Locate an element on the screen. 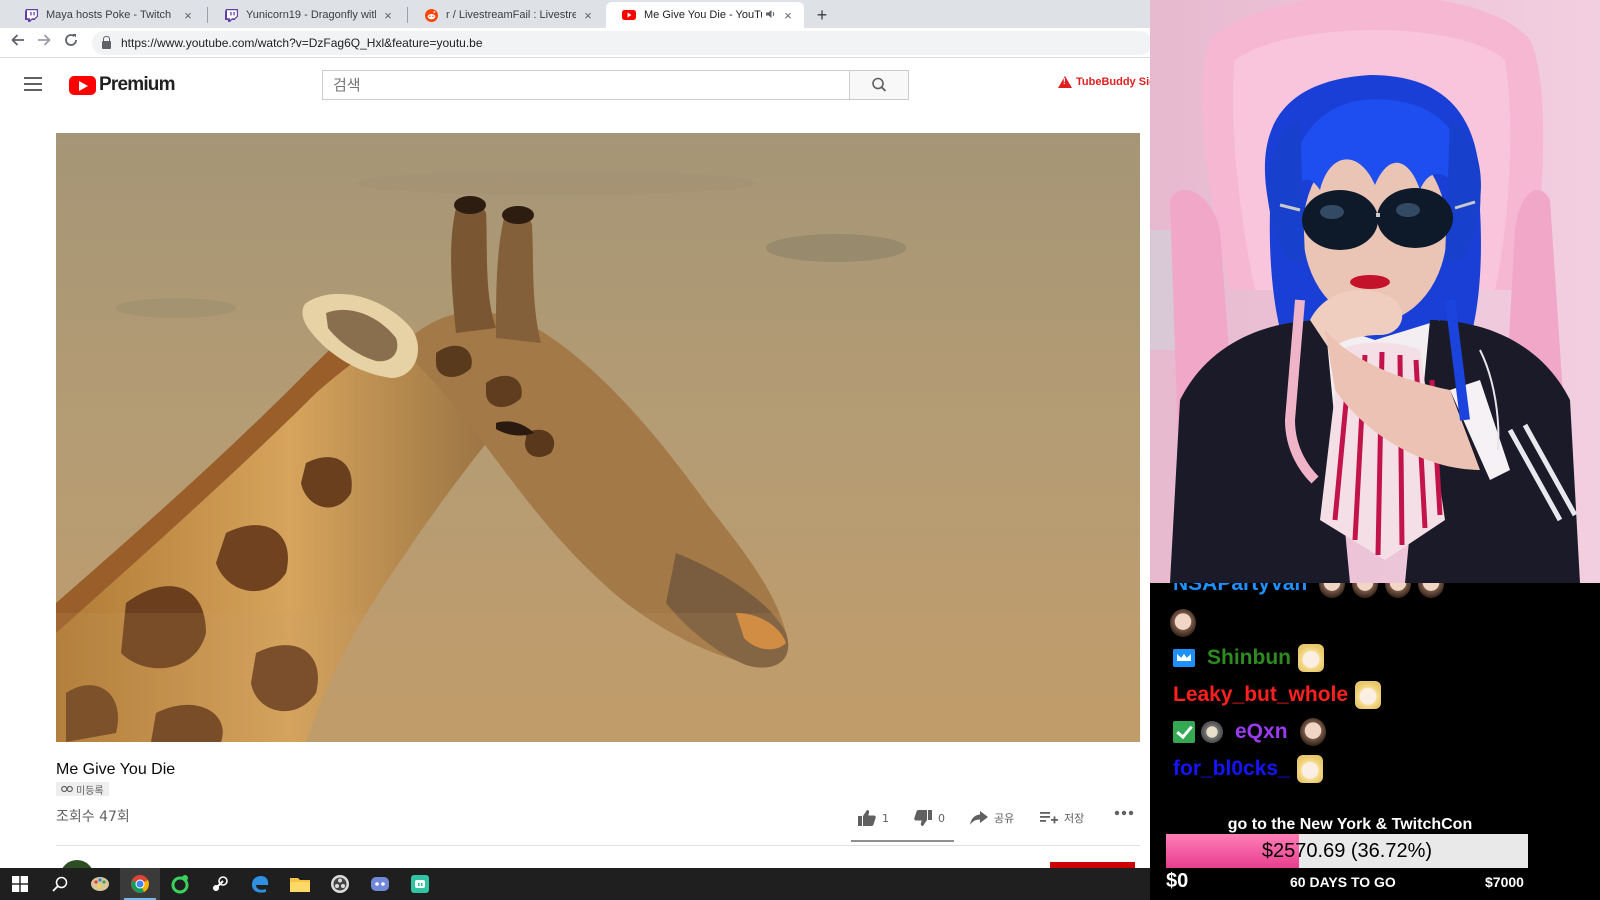  windows-logo-icon is located at coordinates (20, 884).